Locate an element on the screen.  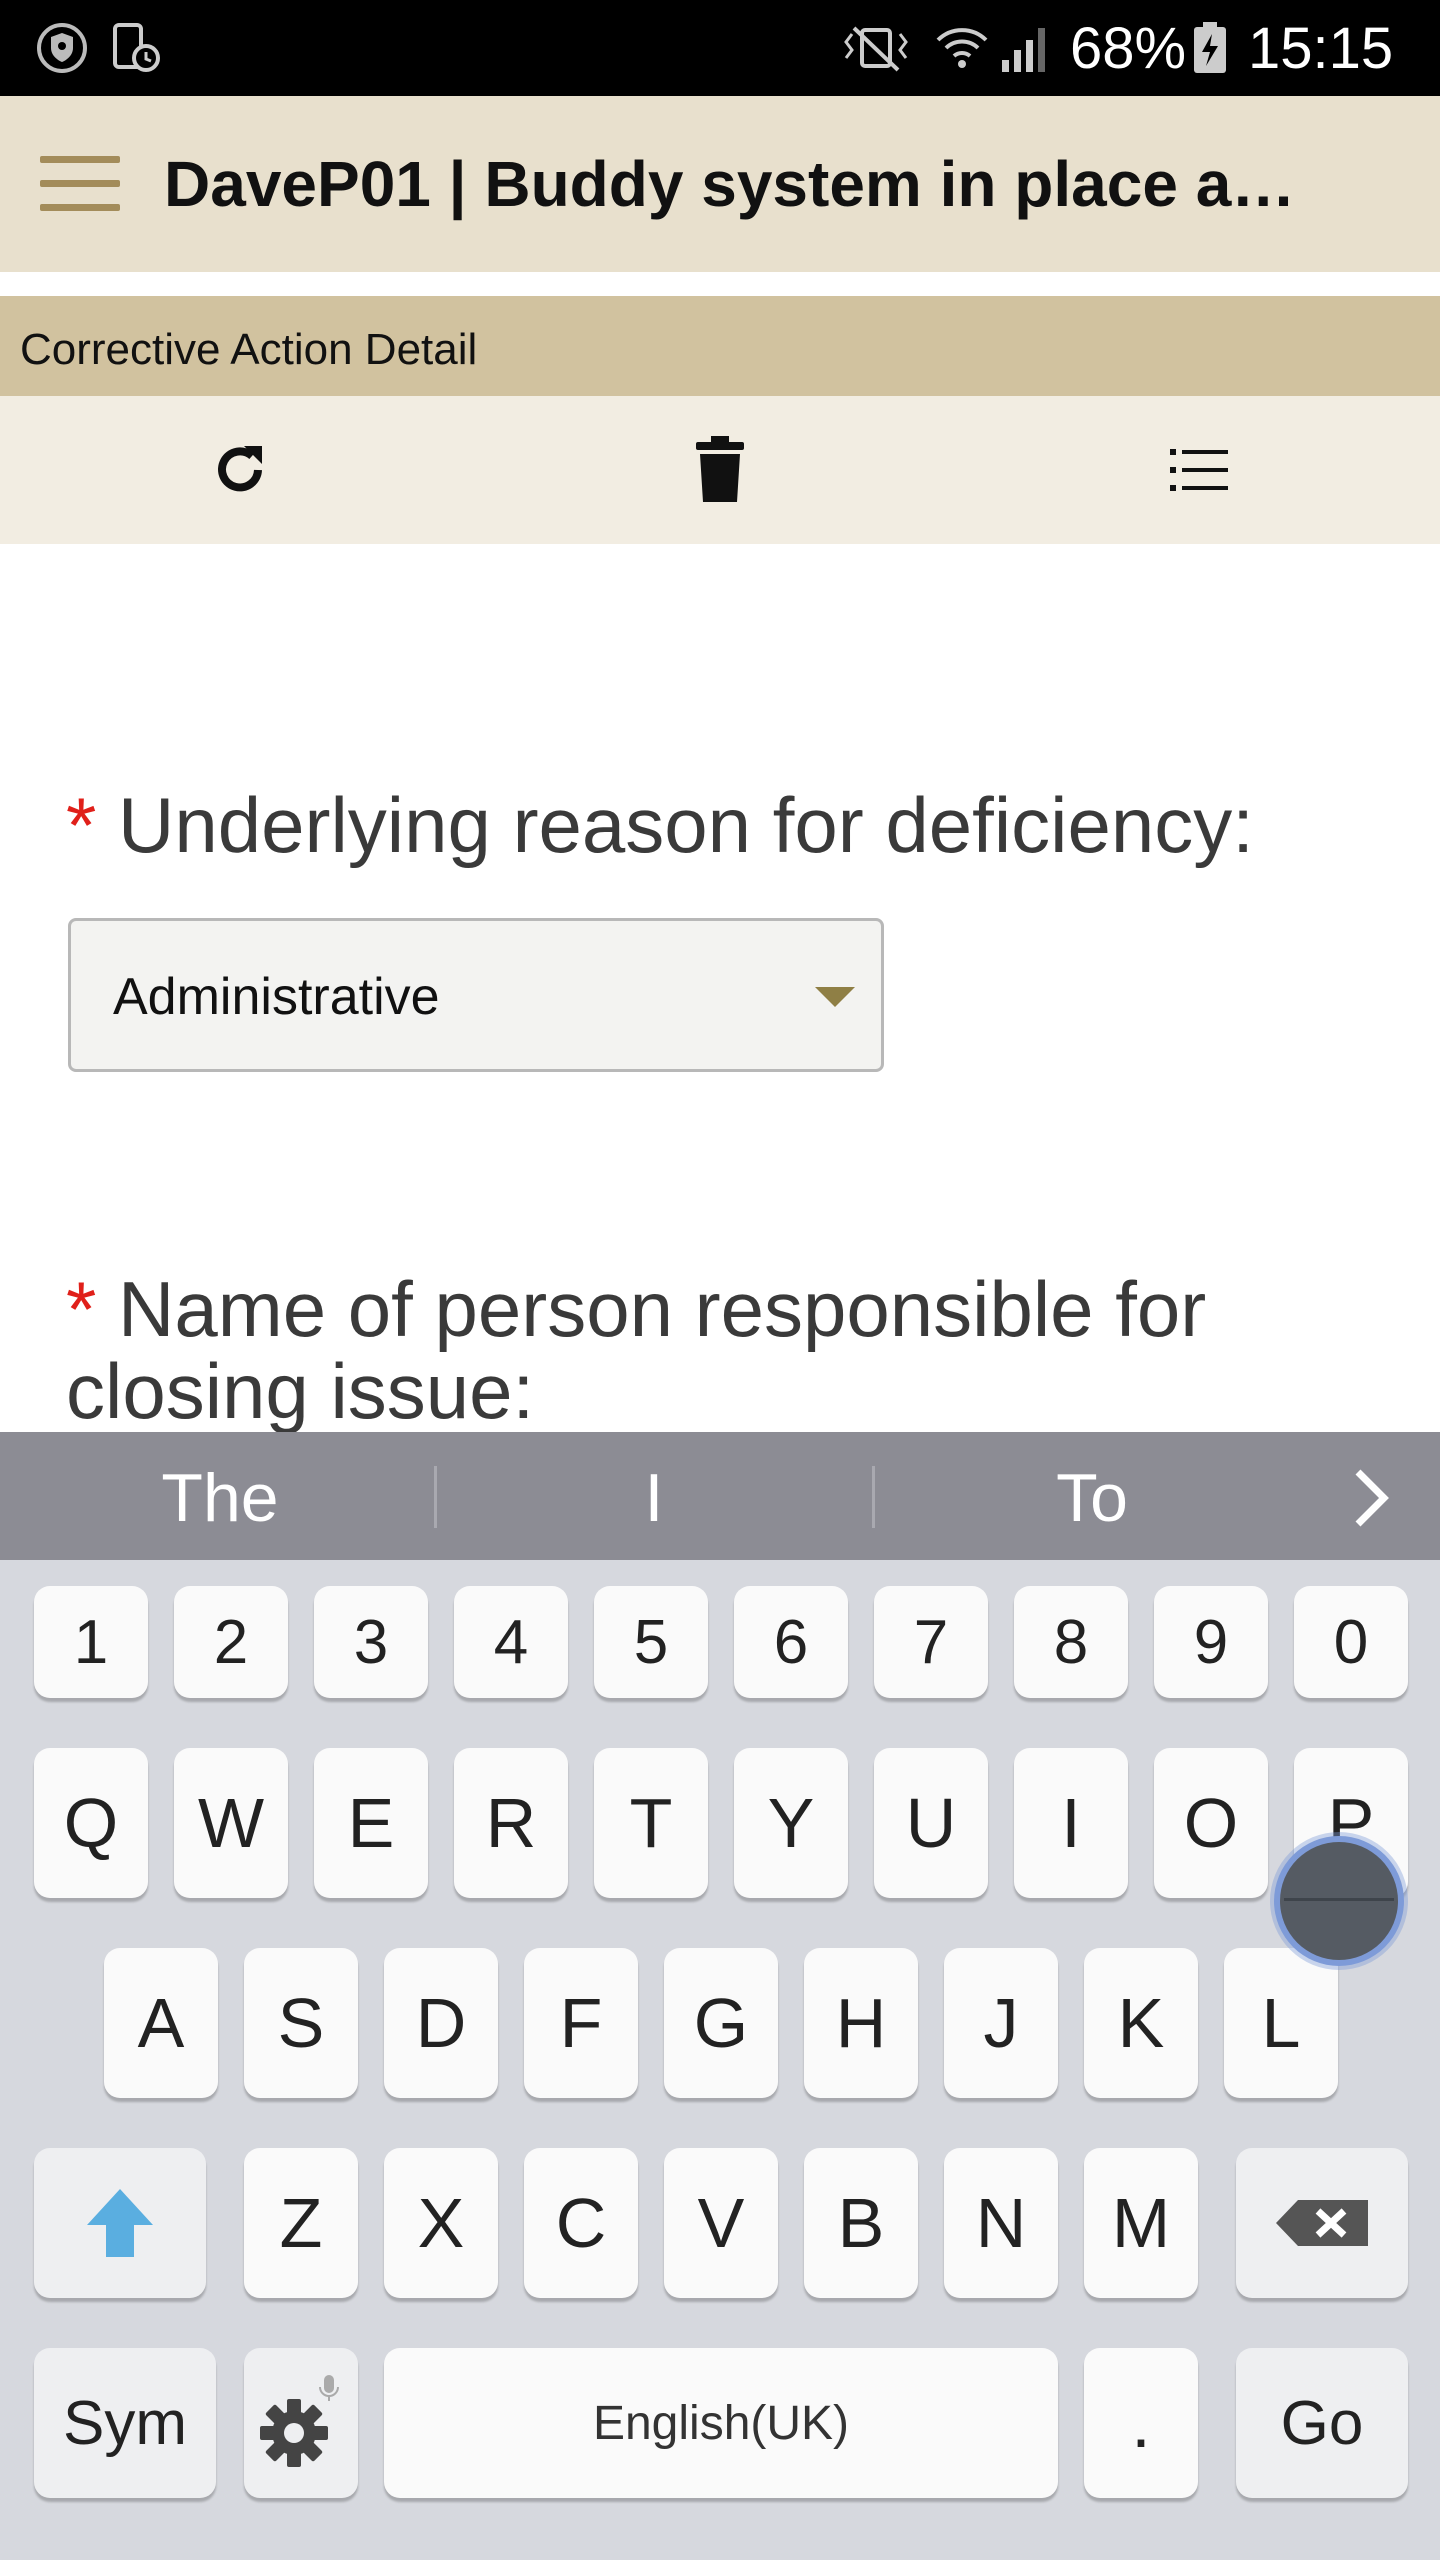
key-a: A is located at coordinates (161, 2023).